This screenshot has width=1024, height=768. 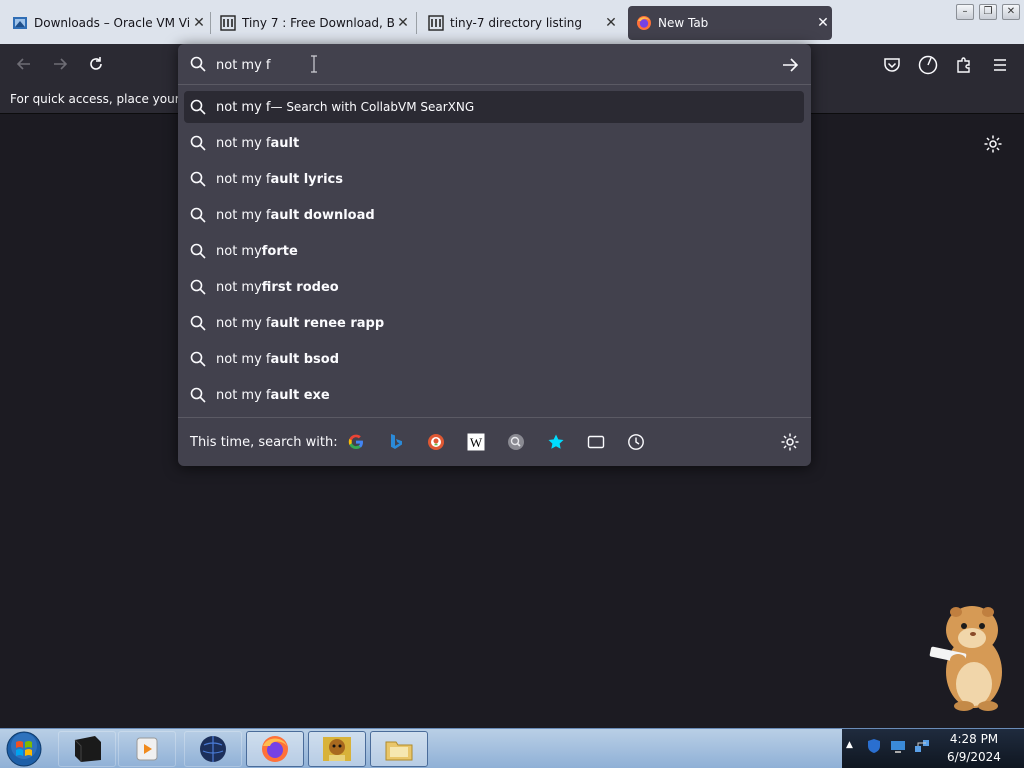 I want to click on clock-date: 6/9/2024, so click(x=974, y=757).